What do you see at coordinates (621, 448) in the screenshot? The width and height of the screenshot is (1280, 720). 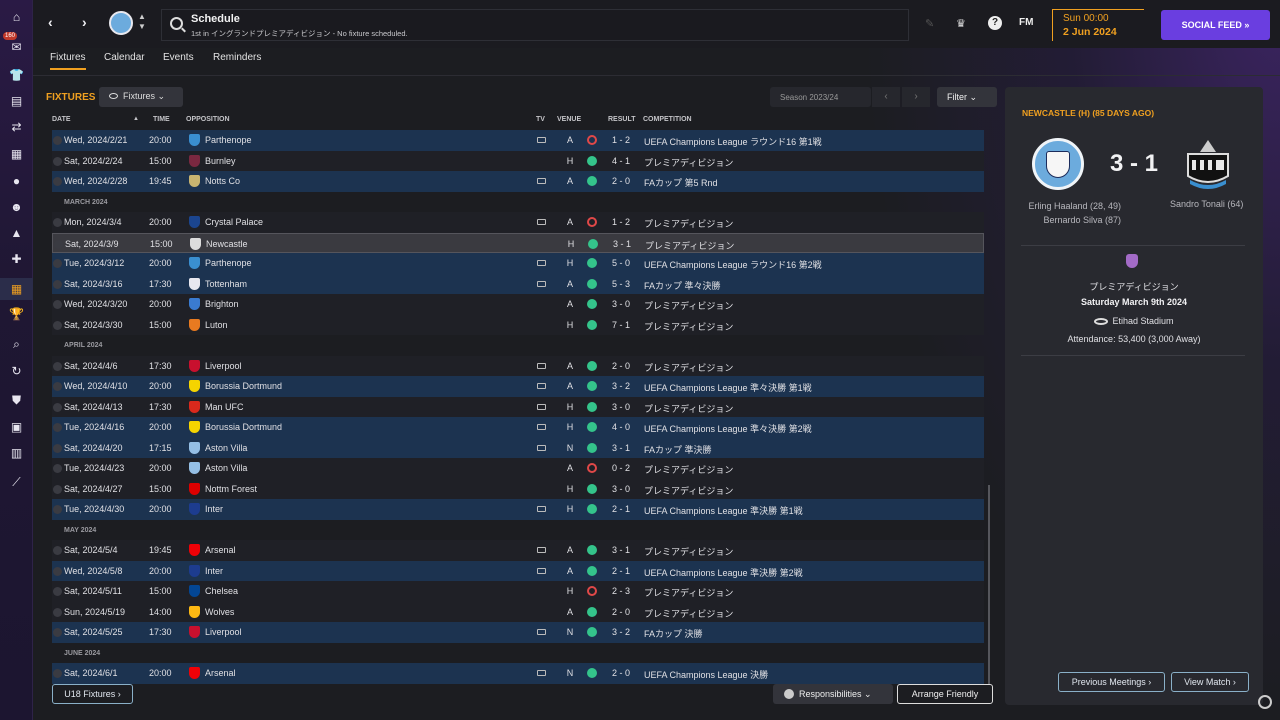 I see `result-score: 3 - 1` at bounding box center [621, 448].